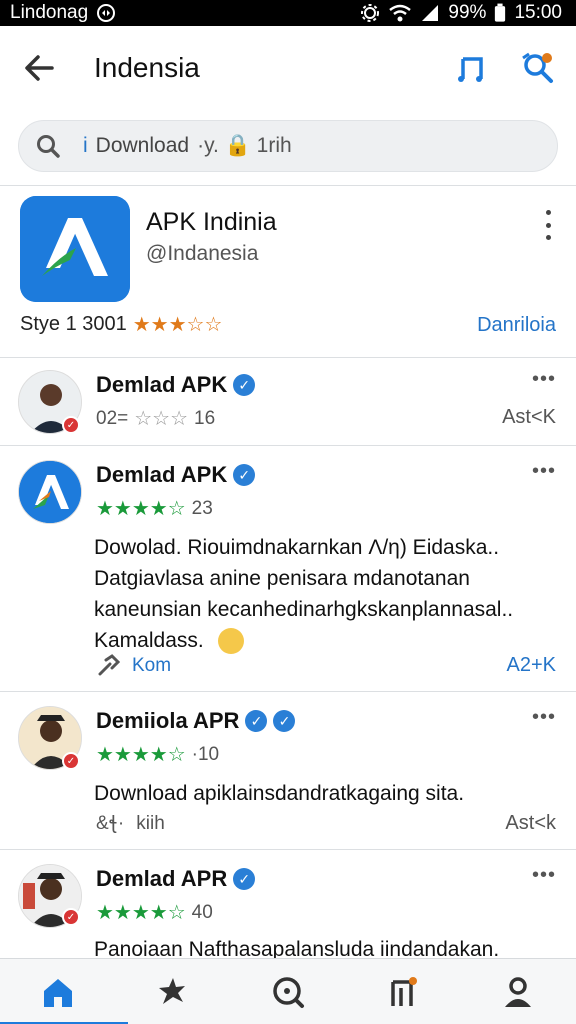 This screenshot has height=1024, width=576. What do you see at coordinates (531, 665) in the screenshot?
I see `review-action: A2+K` at bounding box center [531, 665].